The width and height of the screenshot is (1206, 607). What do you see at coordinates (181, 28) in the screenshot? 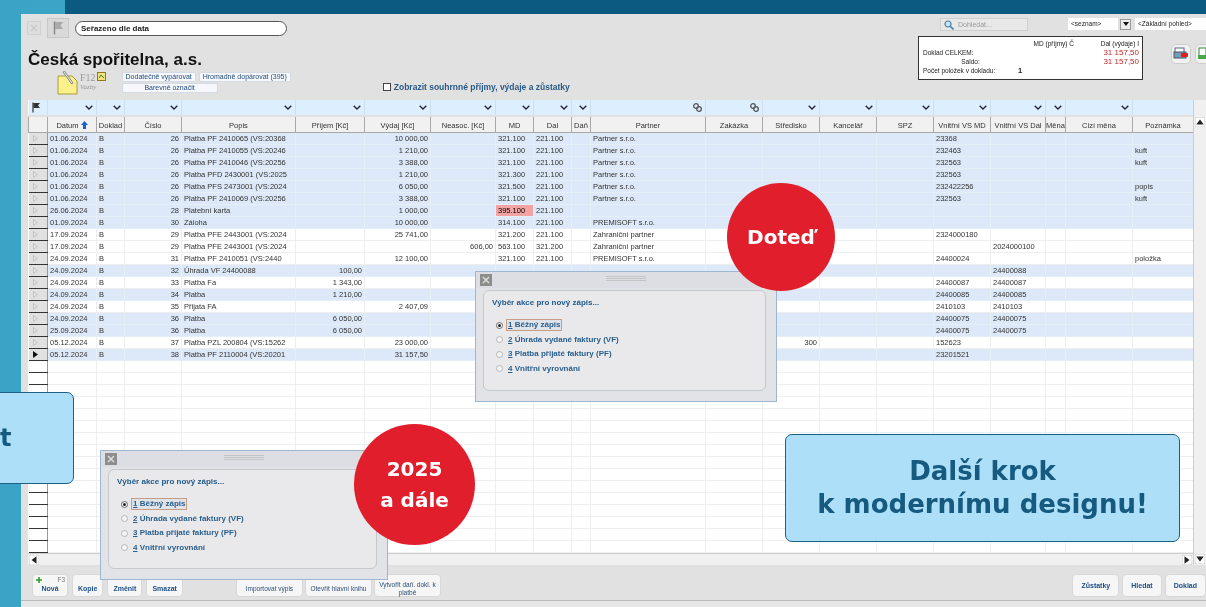
I see `sort-field: Seřazeno dle data` at bounding box center [181, 28].